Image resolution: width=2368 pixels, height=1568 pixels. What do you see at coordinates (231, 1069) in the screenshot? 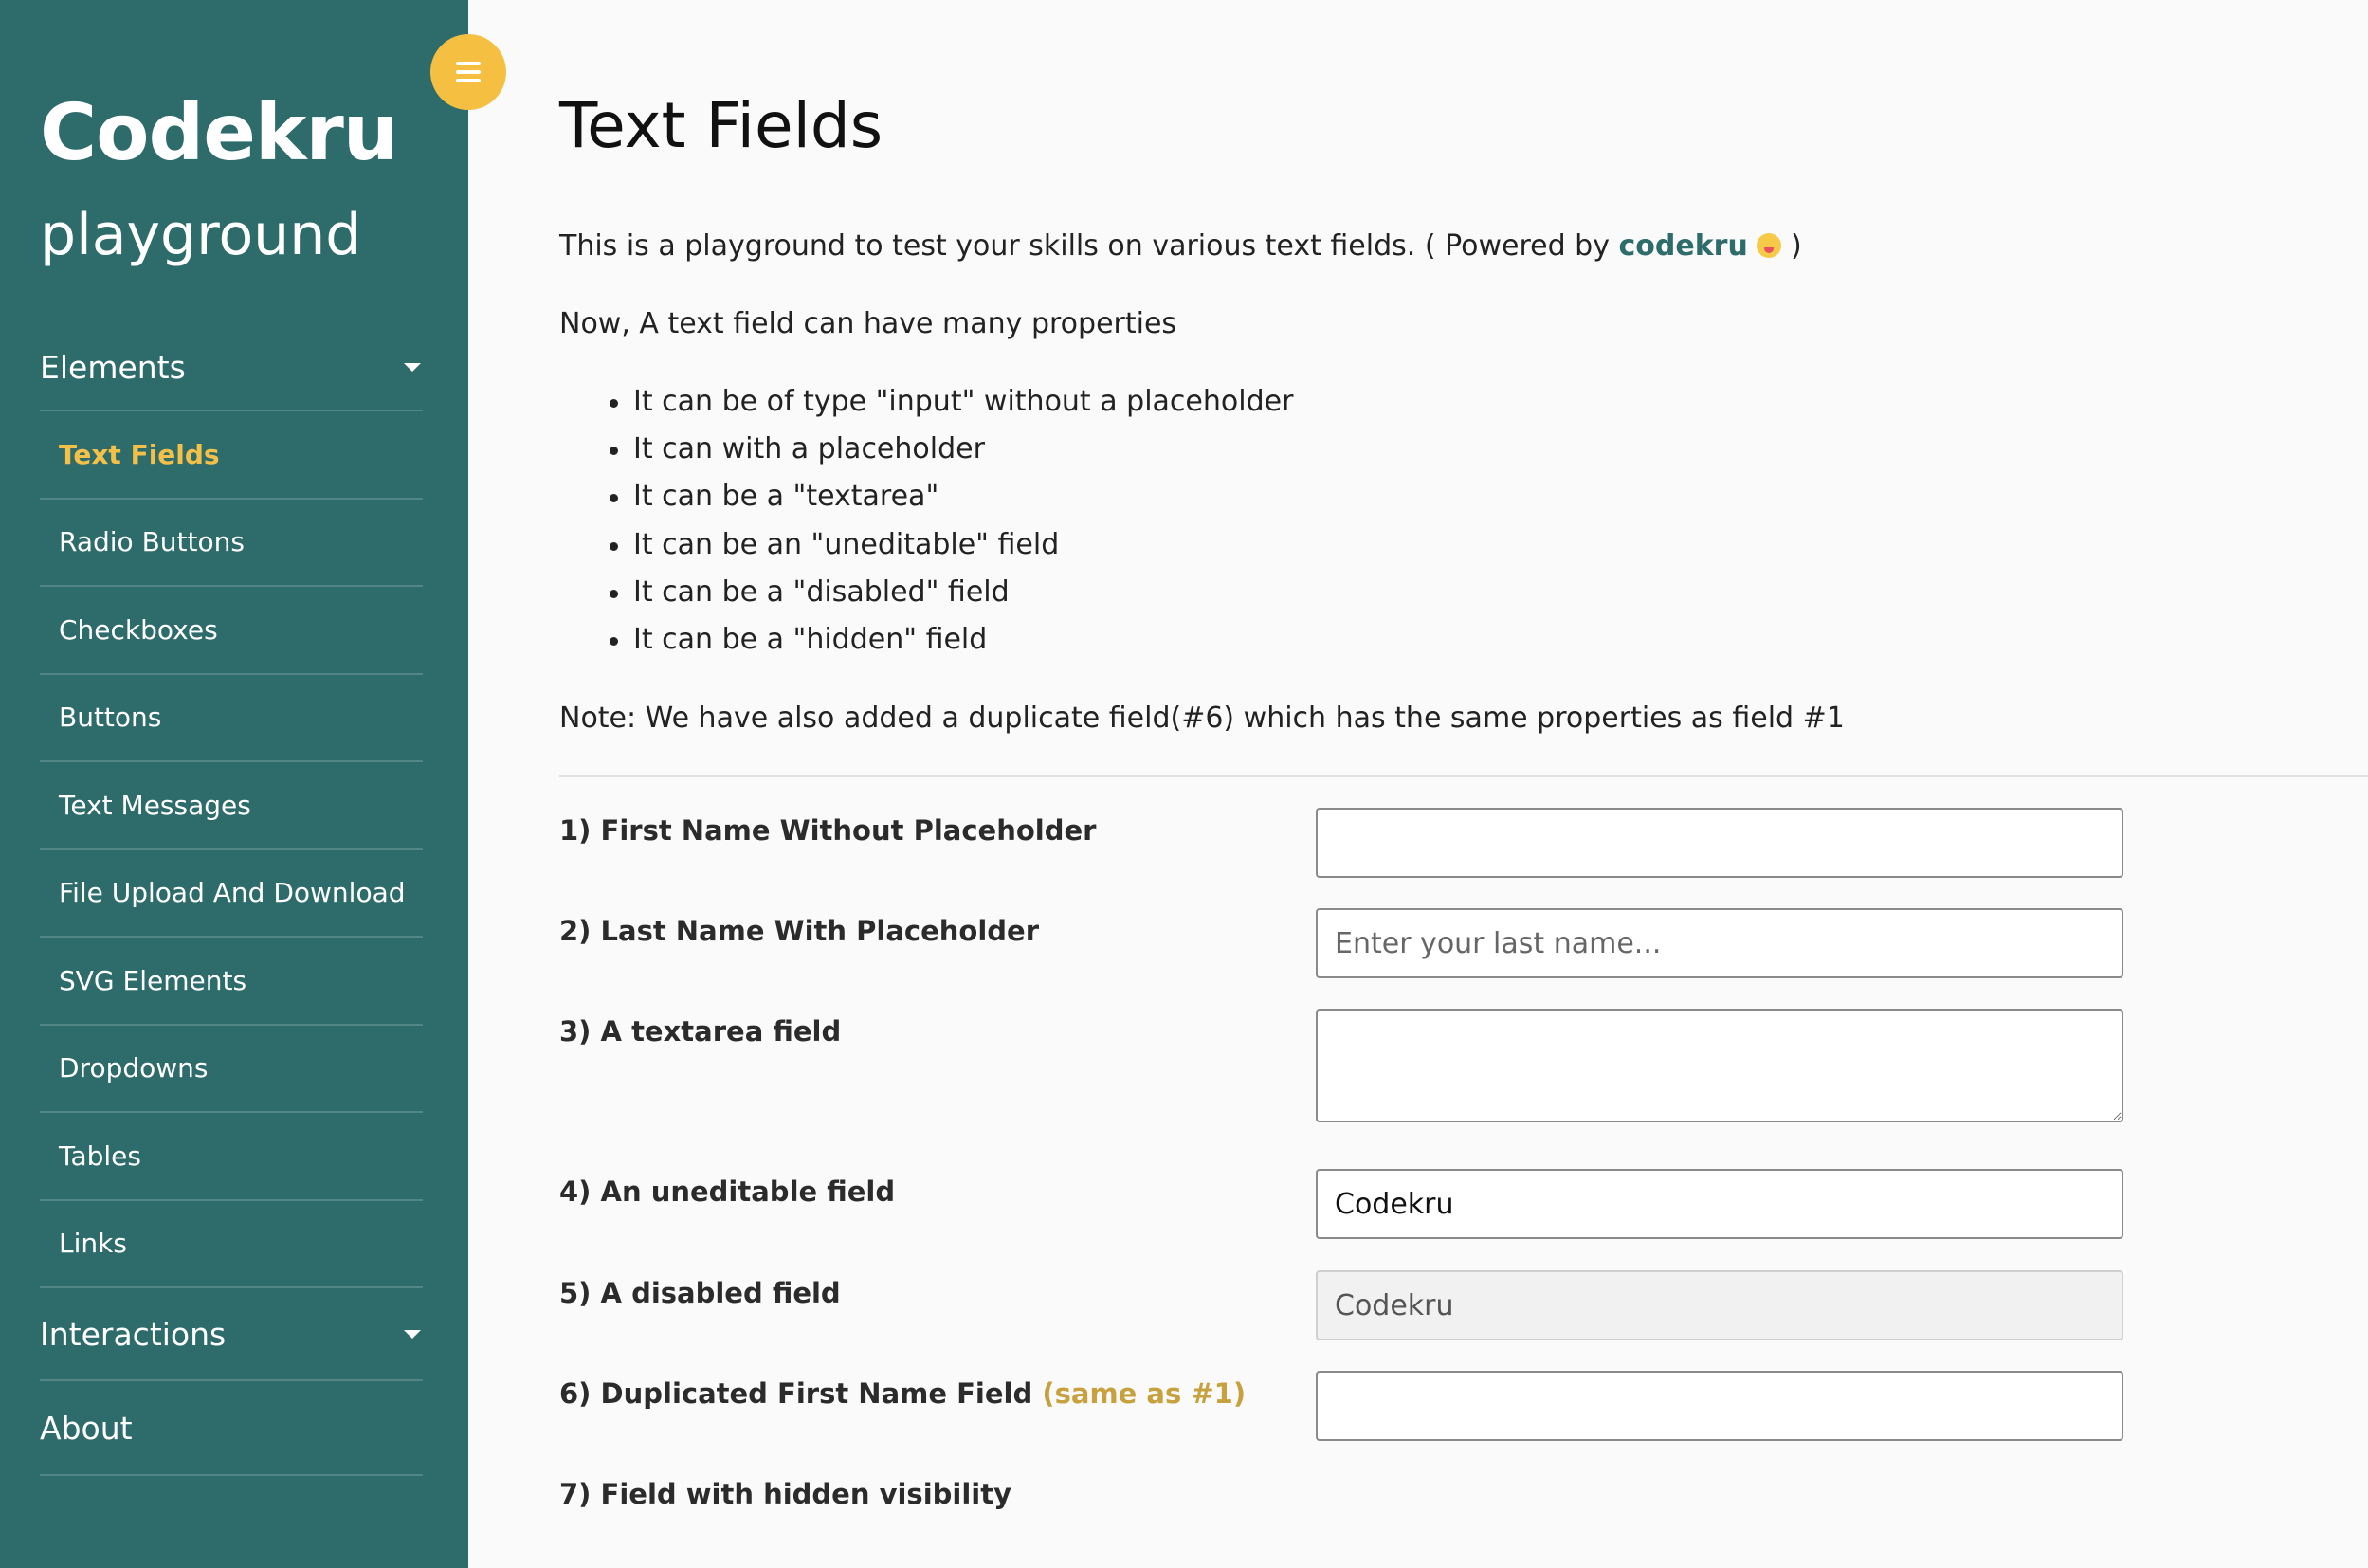
I see `sidebar-item-dropdowns: Dropdowns` at bounding box center [231, 1069].